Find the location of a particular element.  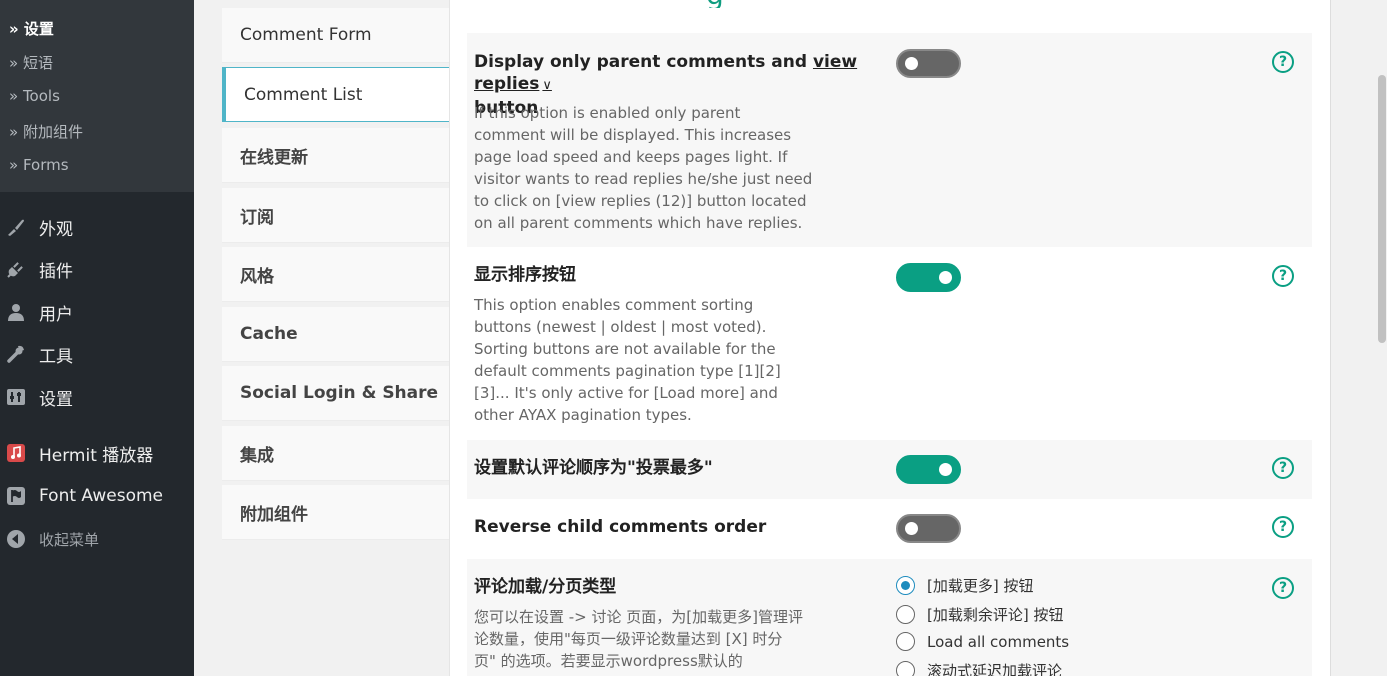

submenu-item-addons: » 附加组件 is located at coordinates (46, 131).